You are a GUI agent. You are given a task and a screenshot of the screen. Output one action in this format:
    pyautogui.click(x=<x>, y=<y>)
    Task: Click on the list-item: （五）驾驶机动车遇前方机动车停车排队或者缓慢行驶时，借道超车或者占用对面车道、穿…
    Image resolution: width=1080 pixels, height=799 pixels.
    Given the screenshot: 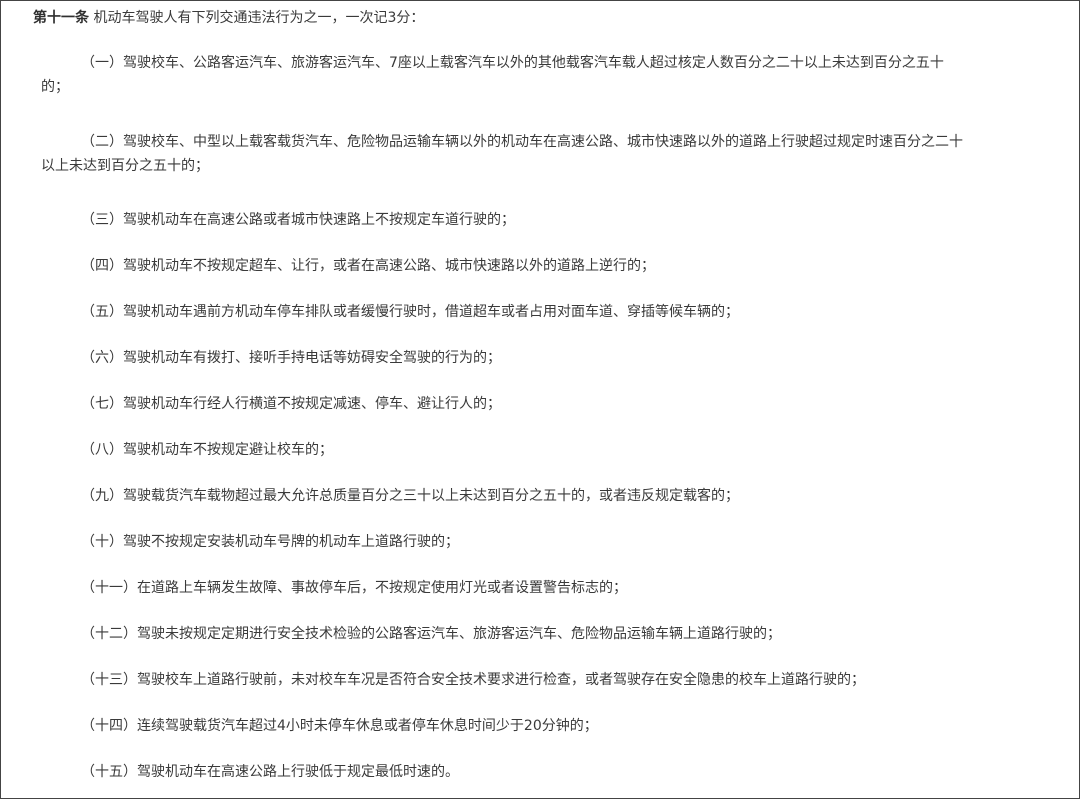 What is the action you would take?
    pyautogui.click(x=410, y=312)
    